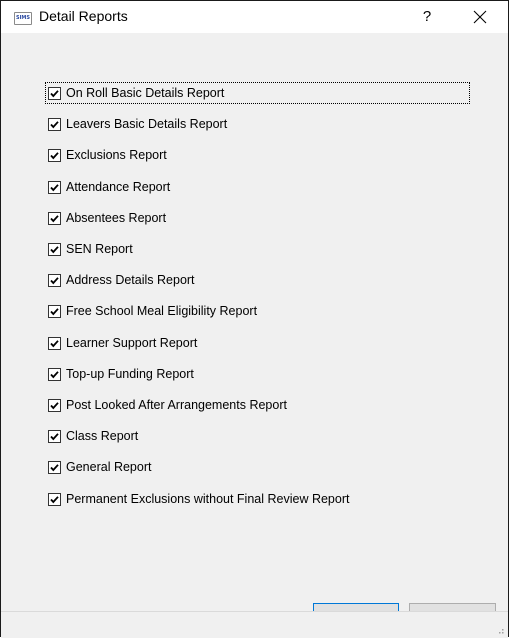 The width and height of the screenshot is (509, 638). I want to click on report-checkbox-label: Learner Support Report, so click(132, 343).